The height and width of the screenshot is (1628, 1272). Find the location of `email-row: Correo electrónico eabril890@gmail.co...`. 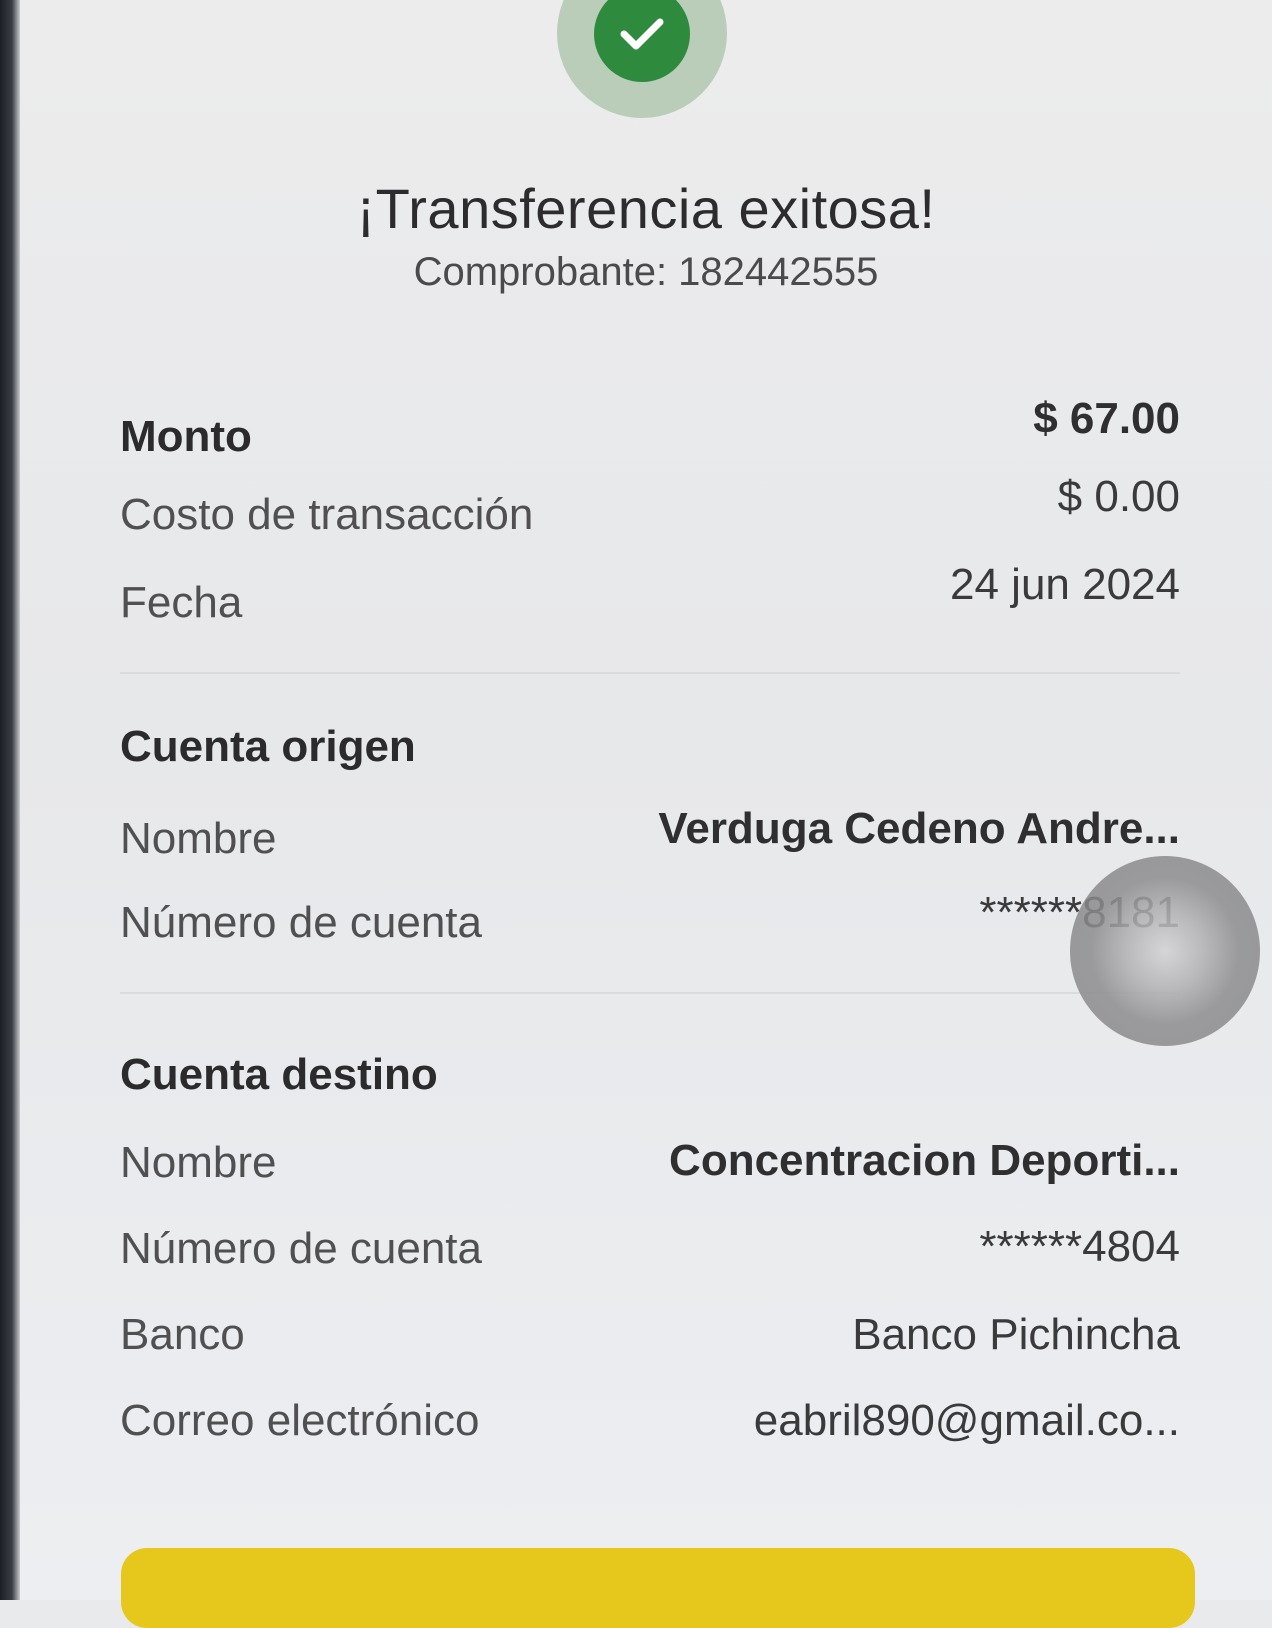

email-row: Correo electrónico eabril890@gmail.co... is located at coordinates (650, 1426).